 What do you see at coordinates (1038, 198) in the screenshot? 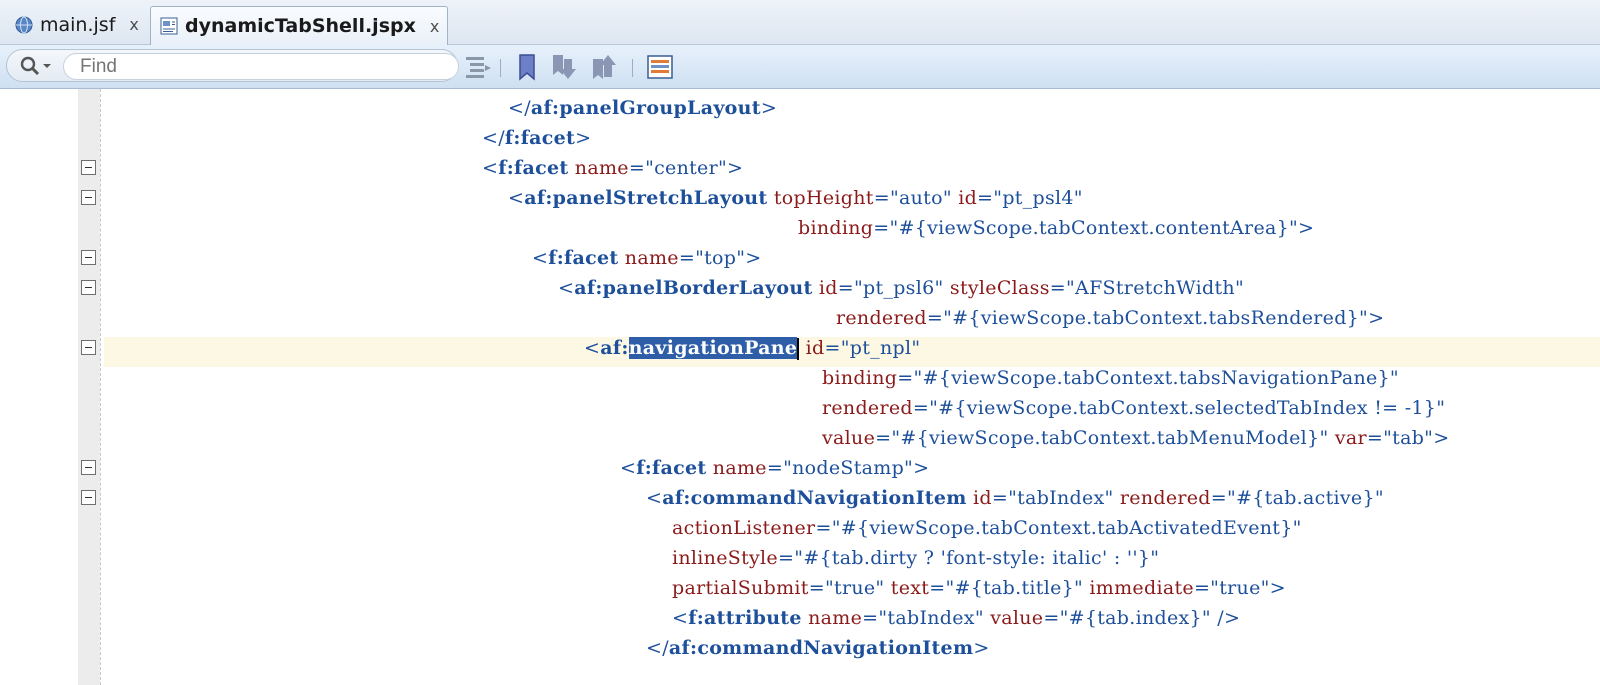
I see `code-value: "pt_psl4"` at bounding box center [1038, 198].